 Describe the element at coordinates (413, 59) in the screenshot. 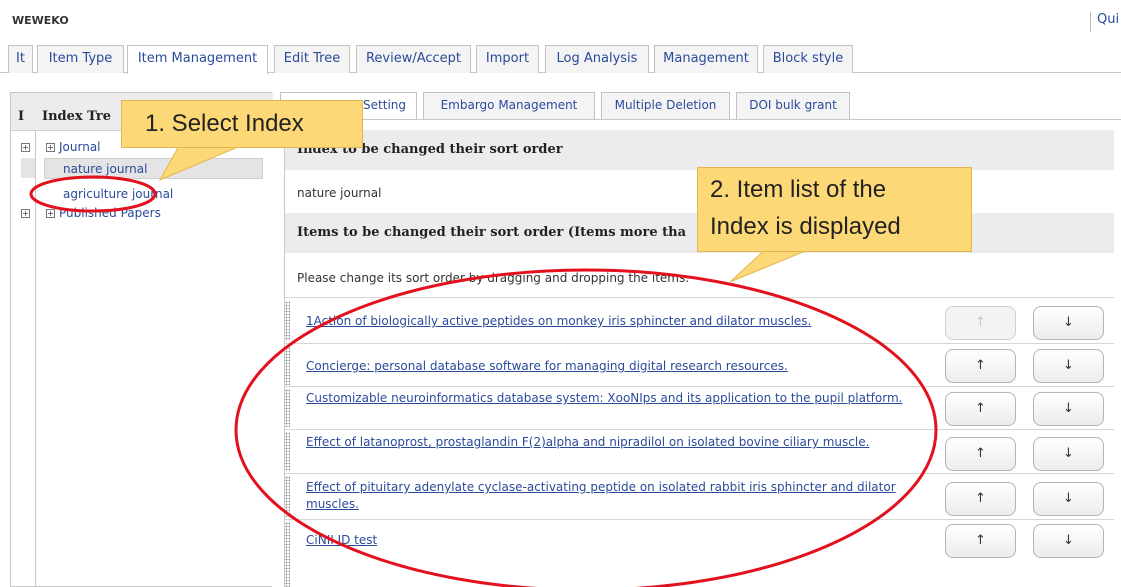

I see `tab-review-accept: Review/Accept` at that location.